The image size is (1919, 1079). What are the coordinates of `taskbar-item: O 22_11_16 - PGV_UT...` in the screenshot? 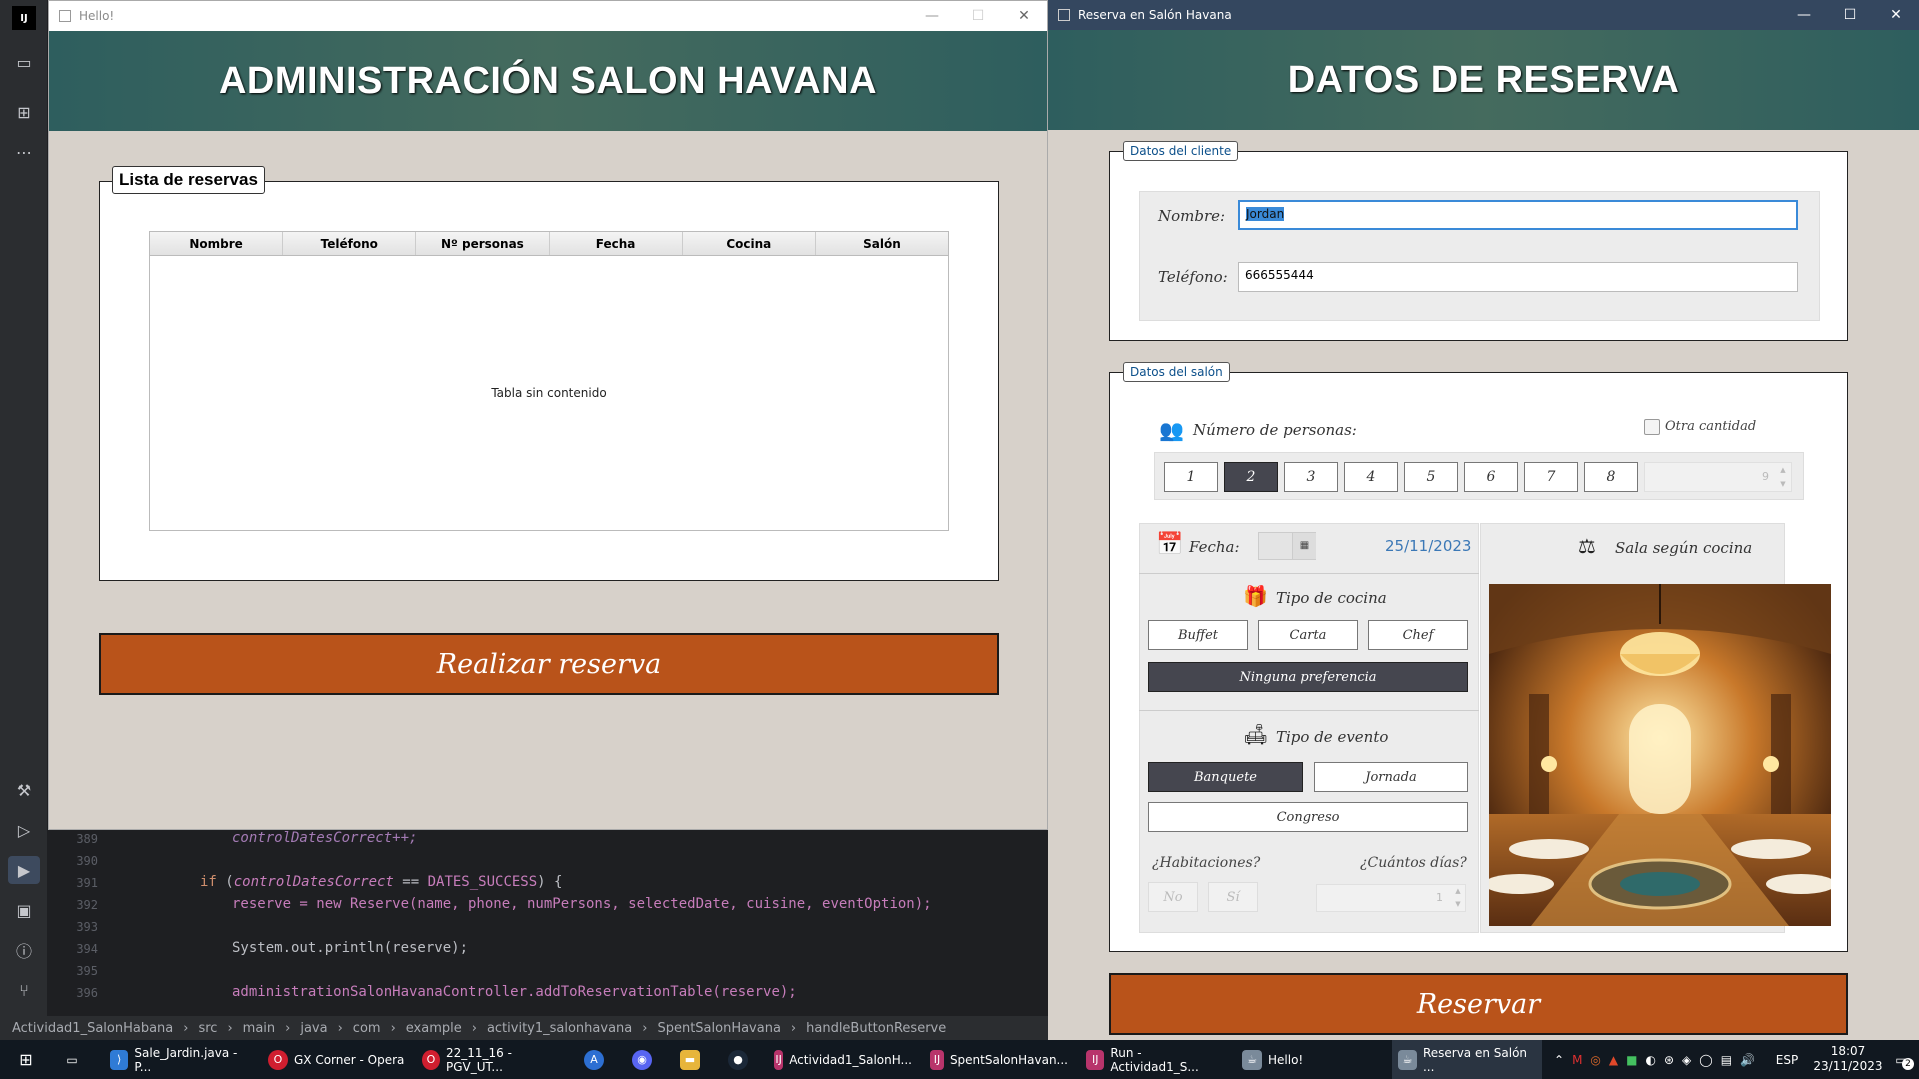 It's located at (491, 1059).